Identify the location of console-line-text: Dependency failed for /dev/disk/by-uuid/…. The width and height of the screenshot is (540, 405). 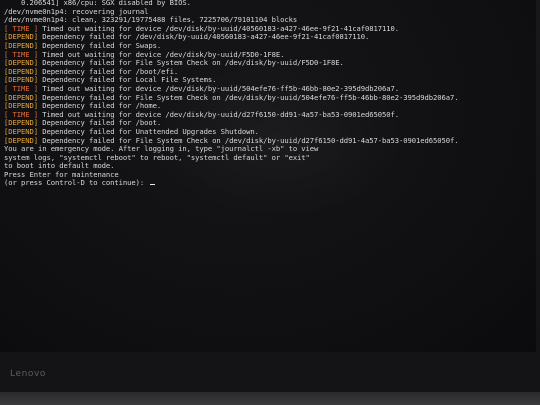
(203, 37).